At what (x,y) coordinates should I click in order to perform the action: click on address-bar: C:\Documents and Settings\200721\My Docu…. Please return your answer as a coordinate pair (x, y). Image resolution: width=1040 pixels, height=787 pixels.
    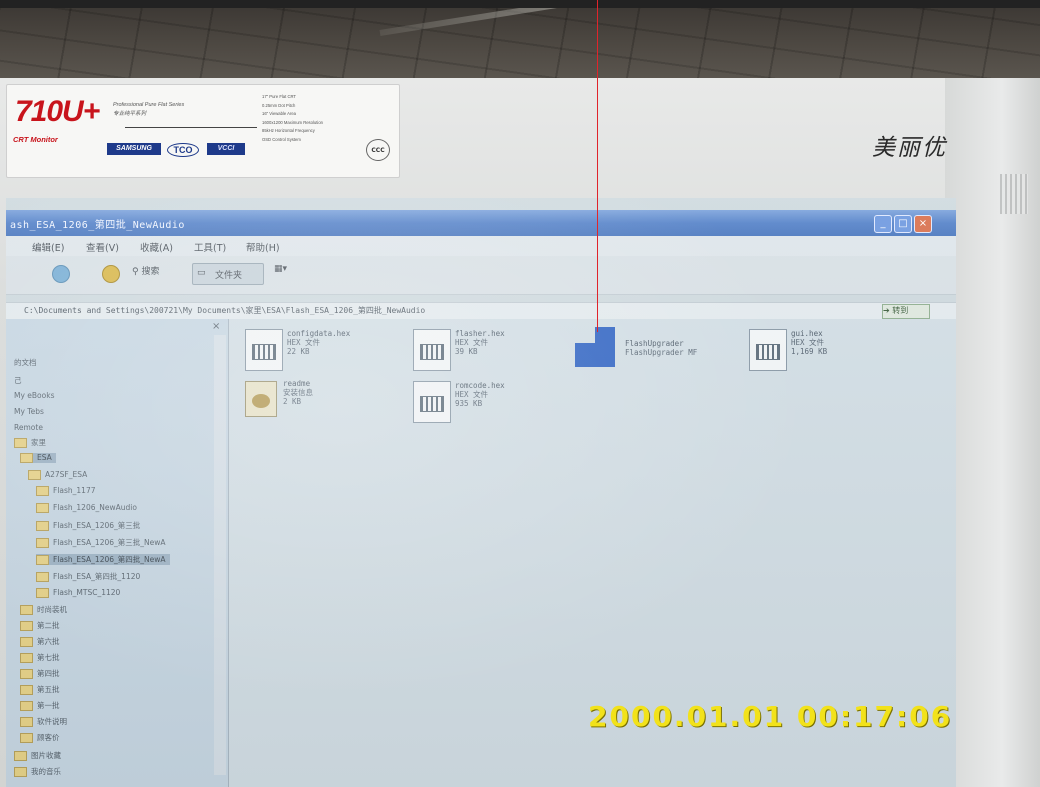
    Looking at the image, I should click on (481, 311).